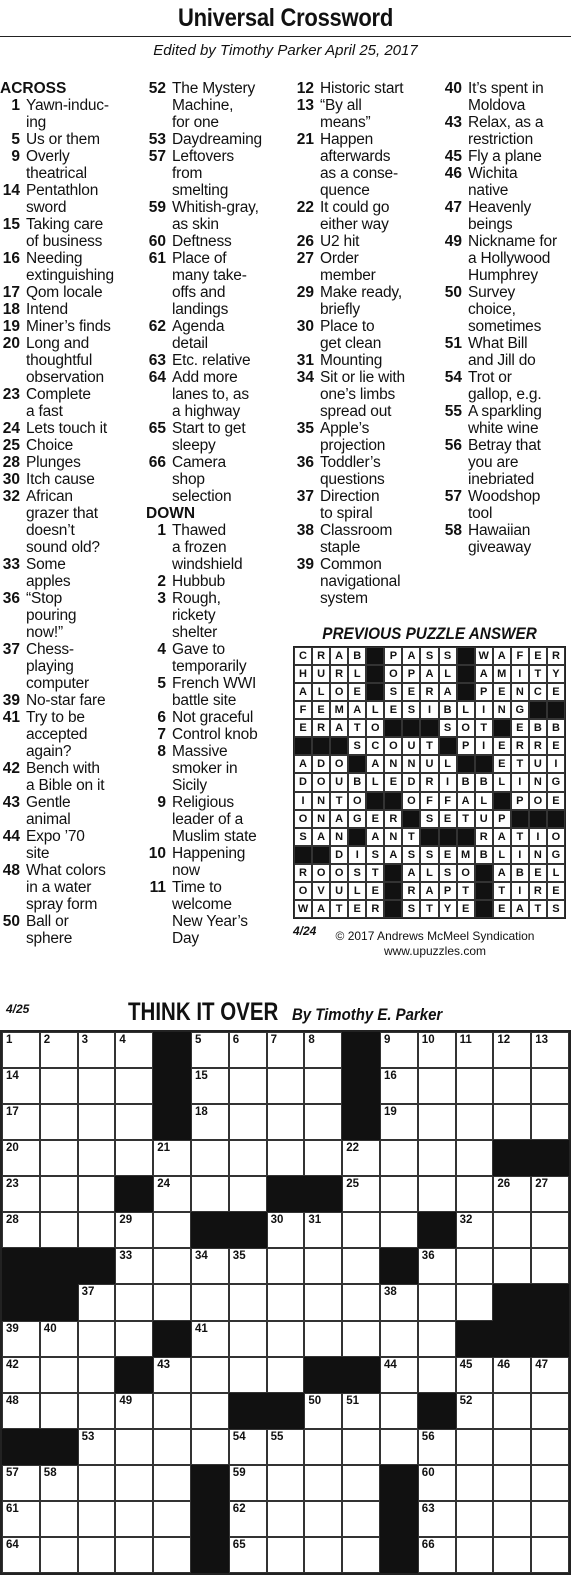 The height and width of the screenshot is (1575, 571). I want to click on grid-cell: 14, so click(21, 1086).